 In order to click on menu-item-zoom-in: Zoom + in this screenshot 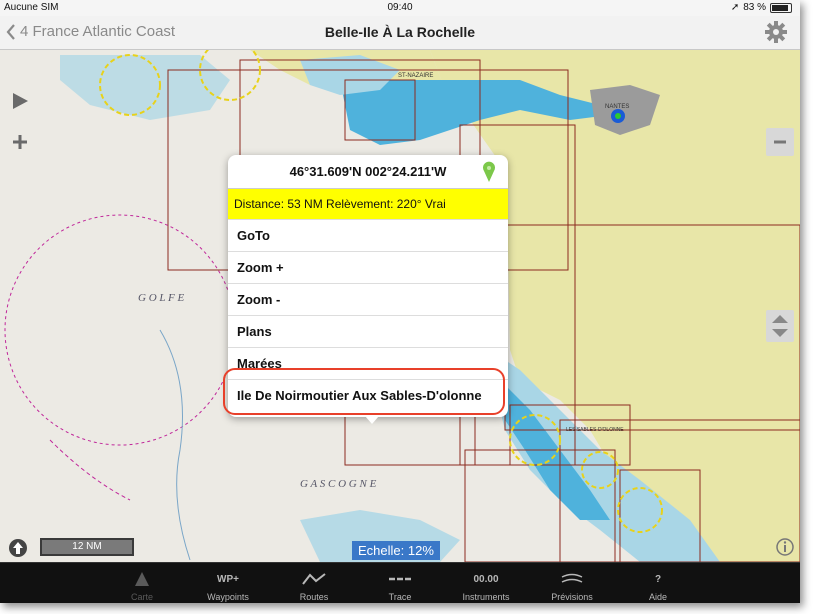, I will do `click(368, 267)`.